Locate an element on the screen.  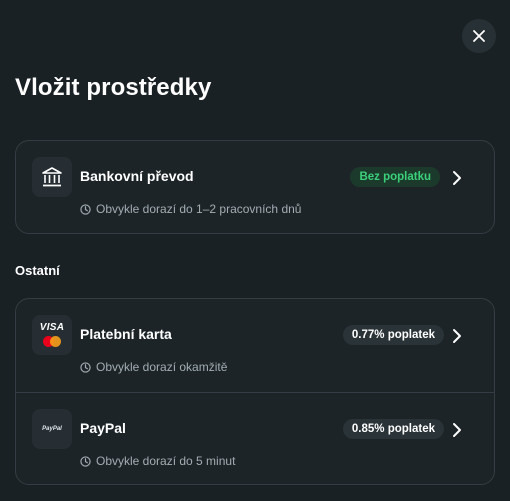
arrival-time: Obvykle dorazí do 1–2 pracovních dnů is located at coordinates (190, 209).